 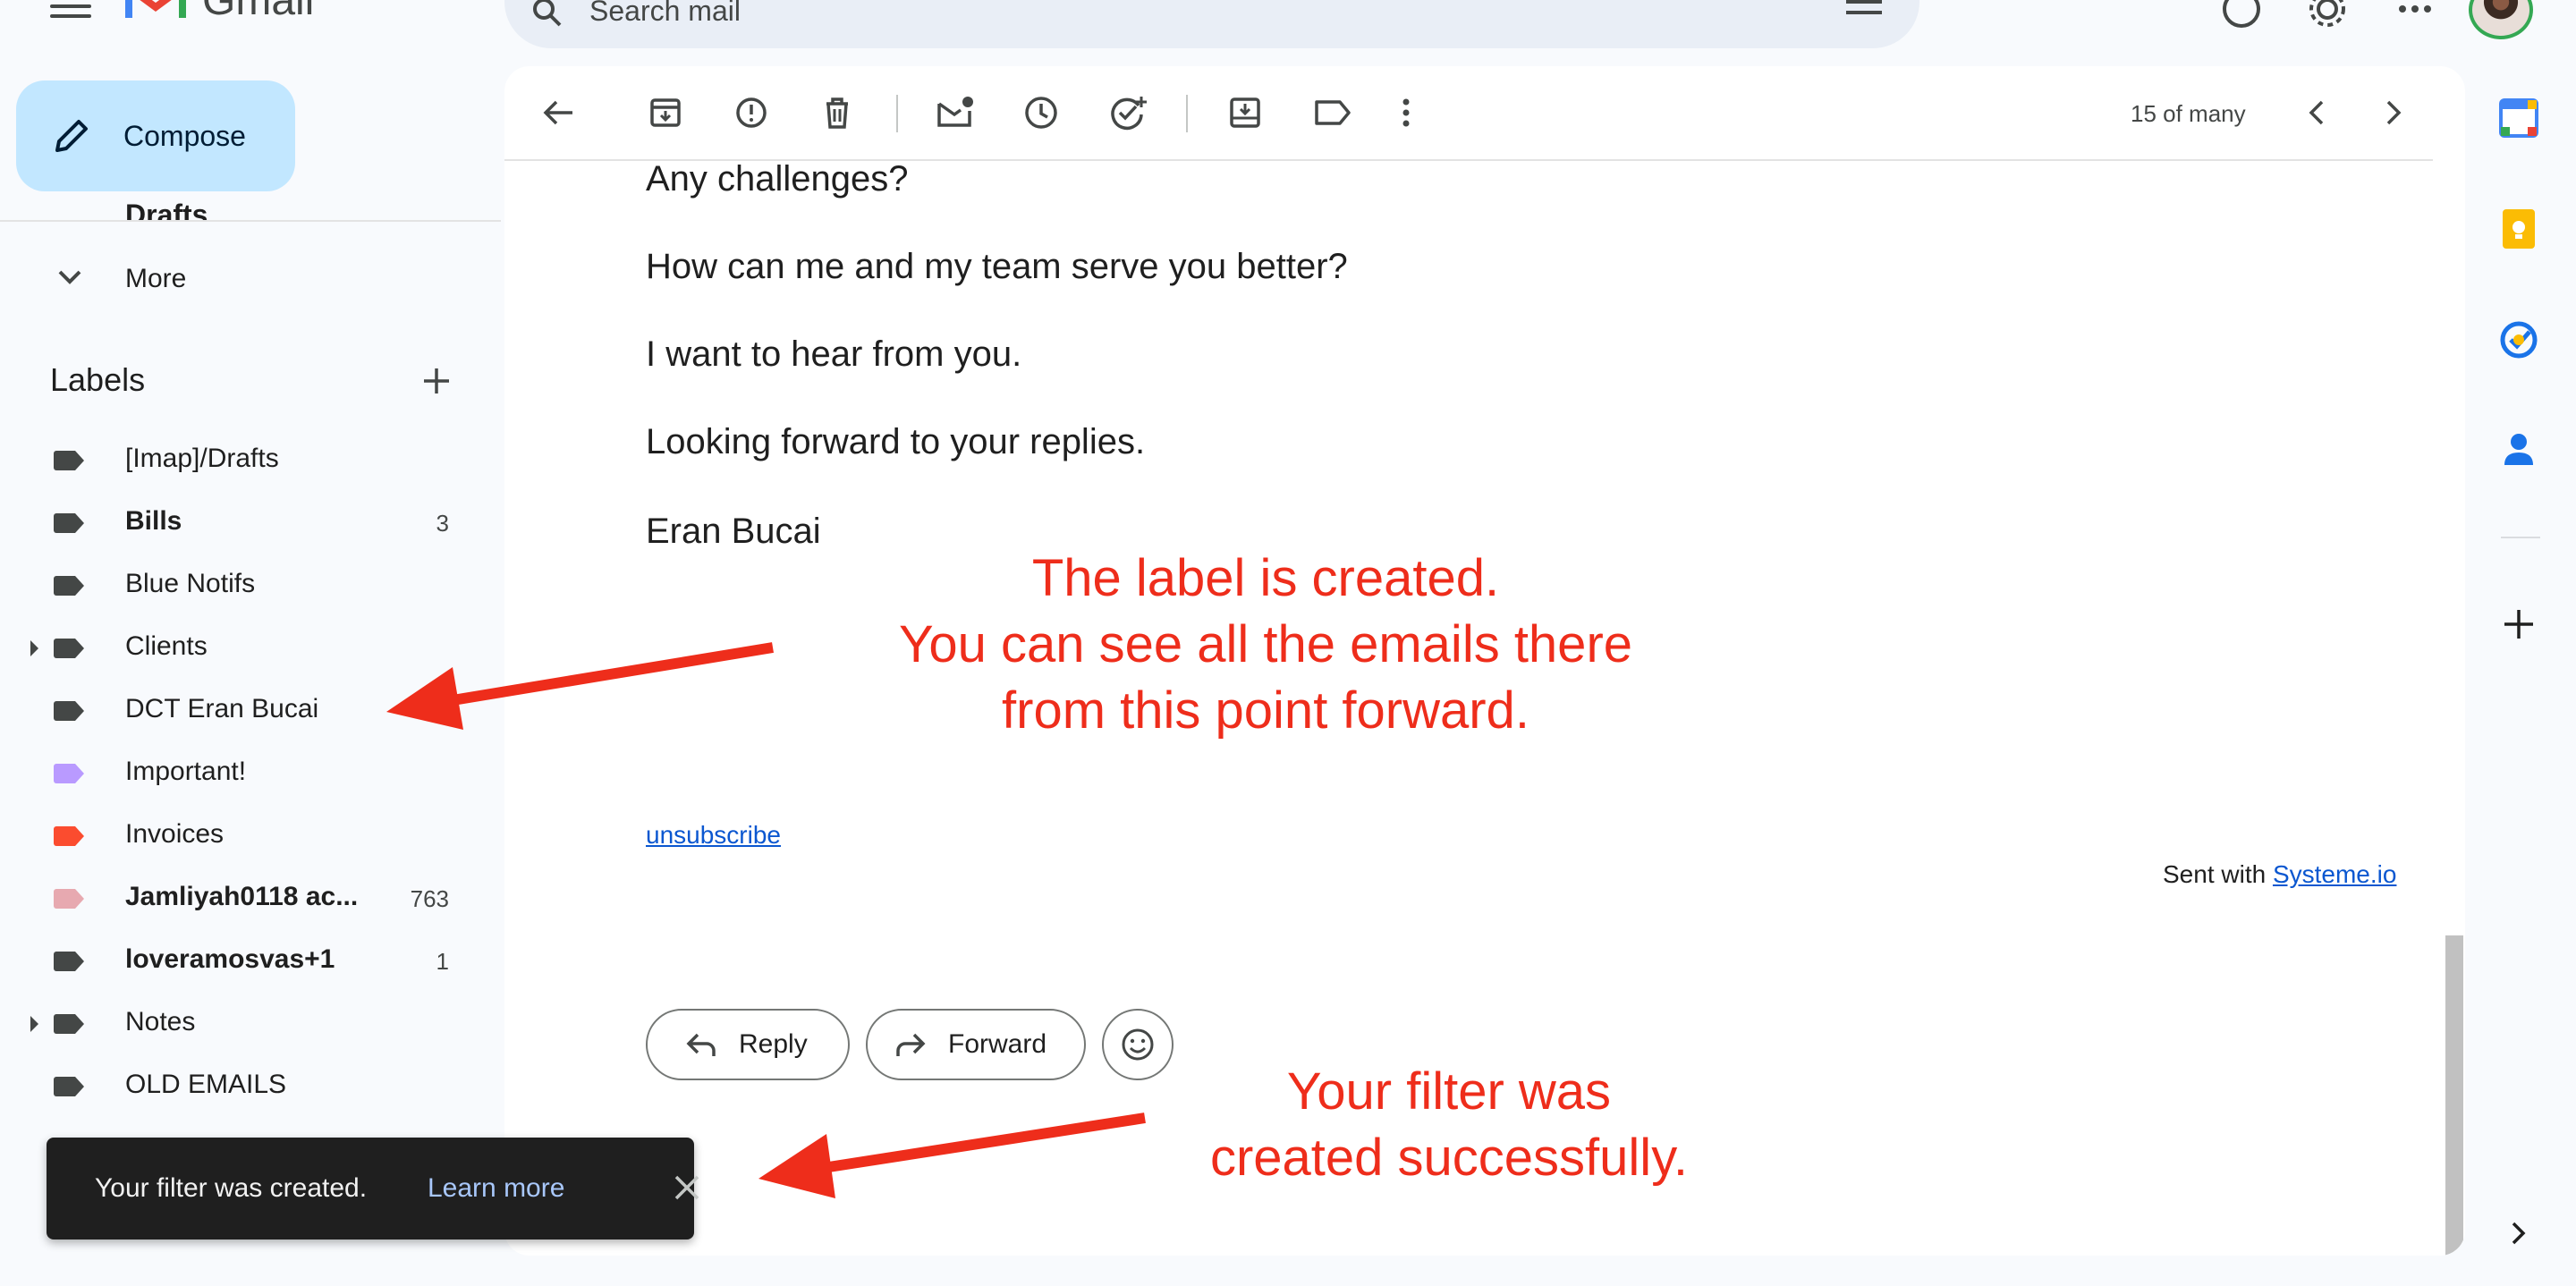 What do you see at coordinates (2393, 113) in the screenshot?
I see `older-chevron-icon` at bounding box center [2393, 113].